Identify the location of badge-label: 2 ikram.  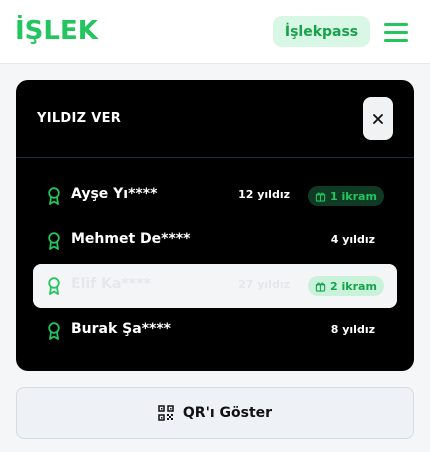
(353, 286).